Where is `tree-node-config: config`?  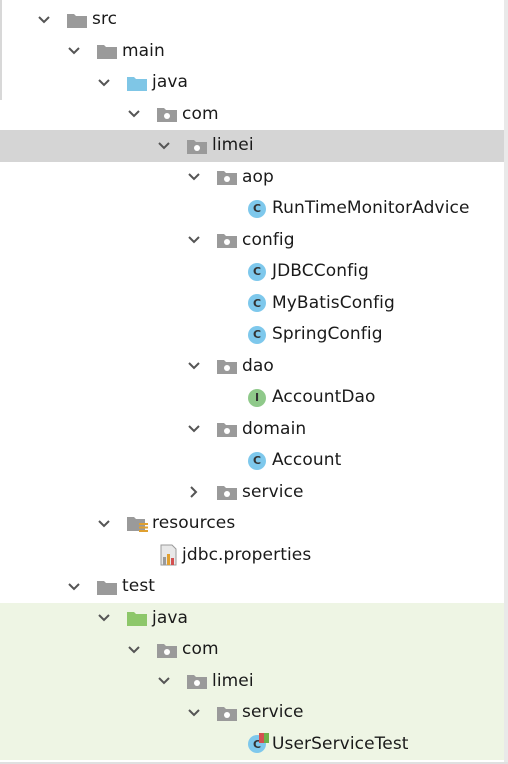 tree-node-config: config is located at coordinates (252, 241).